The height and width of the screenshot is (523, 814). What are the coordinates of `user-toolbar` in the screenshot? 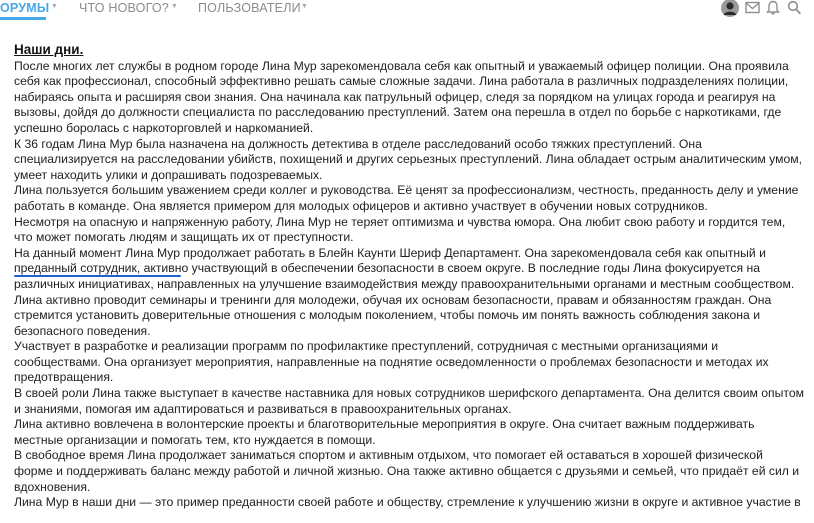 It's located at (764, 9).